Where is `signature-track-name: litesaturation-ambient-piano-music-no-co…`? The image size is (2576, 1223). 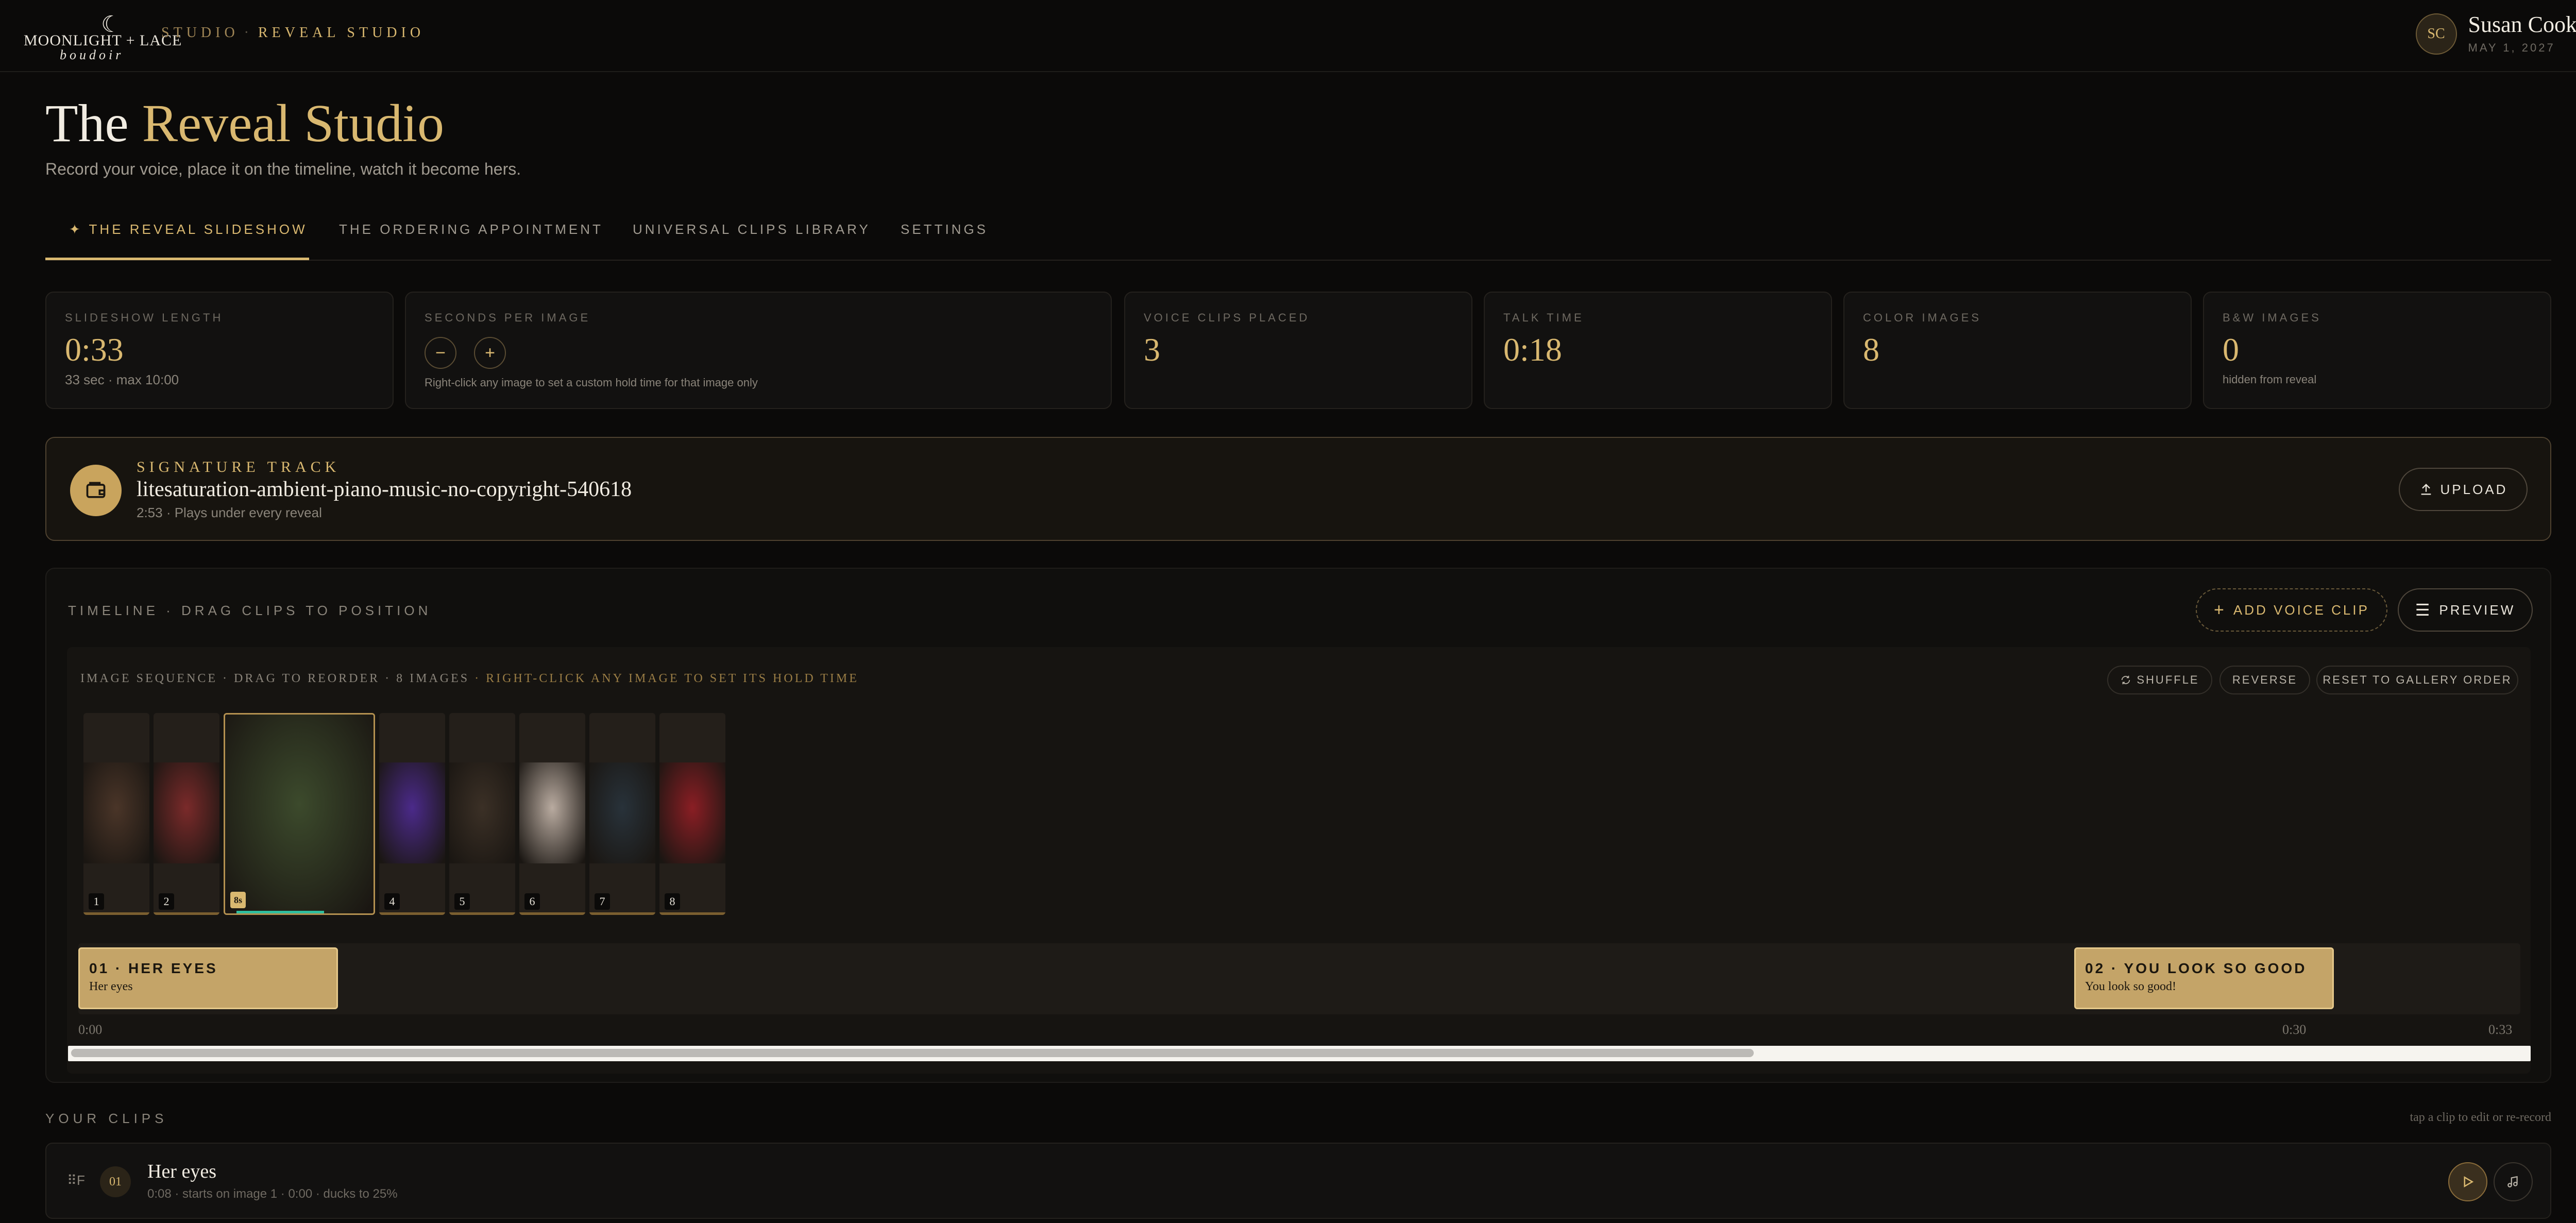
signature-track-name: litesaturation-ambient-piano-music-no-co… is located at coordinates (384, 489).